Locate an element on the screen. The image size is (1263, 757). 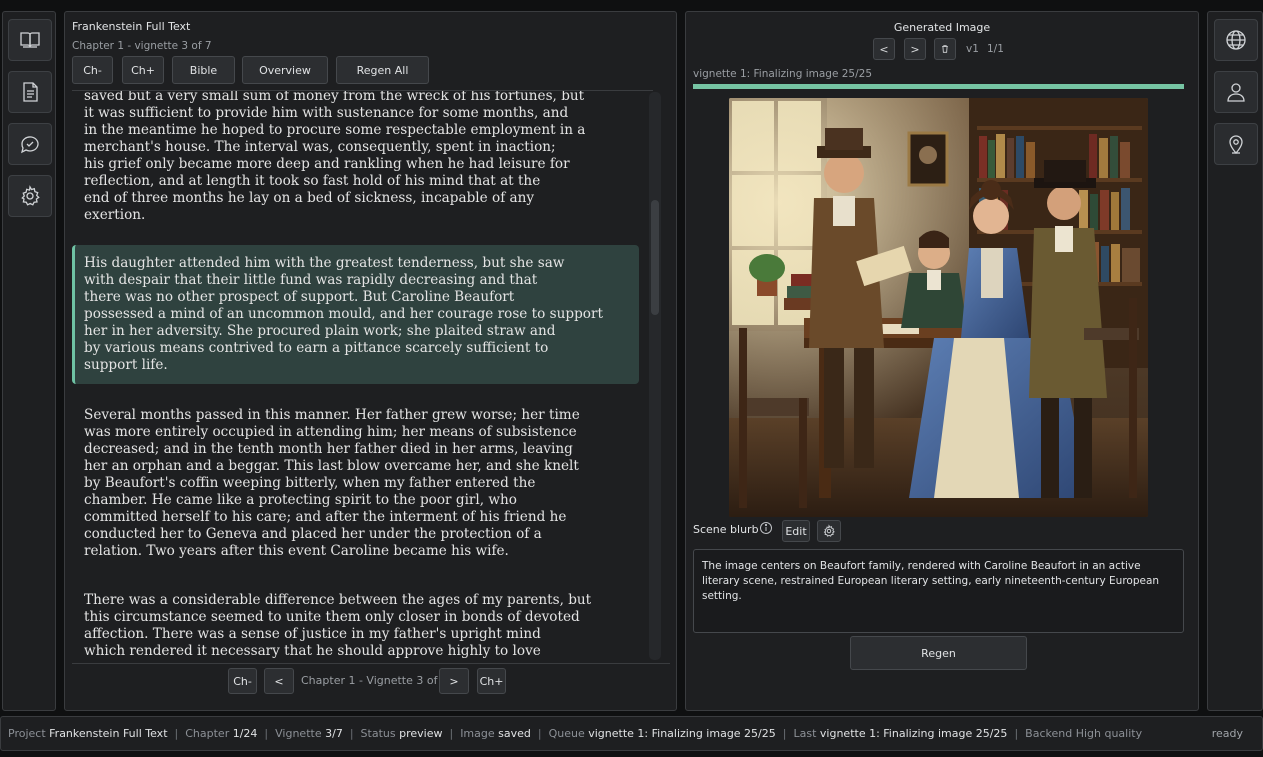
map-pin-icon is located at coordinates (1236, 144).